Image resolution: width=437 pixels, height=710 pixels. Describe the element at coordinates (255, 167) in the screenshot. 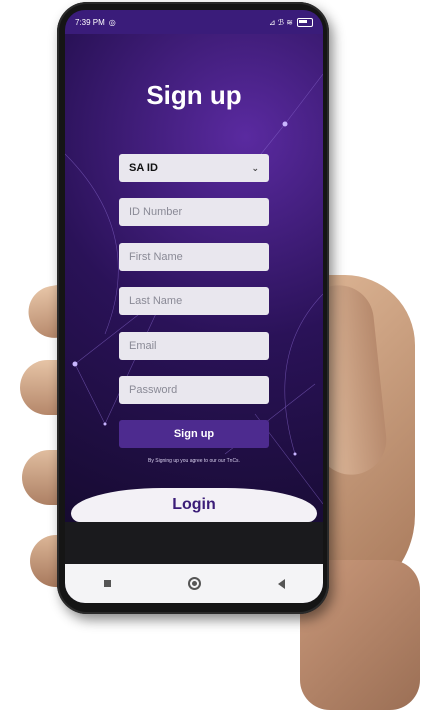

I see `chevron-down-icon: ⌄` at that location.